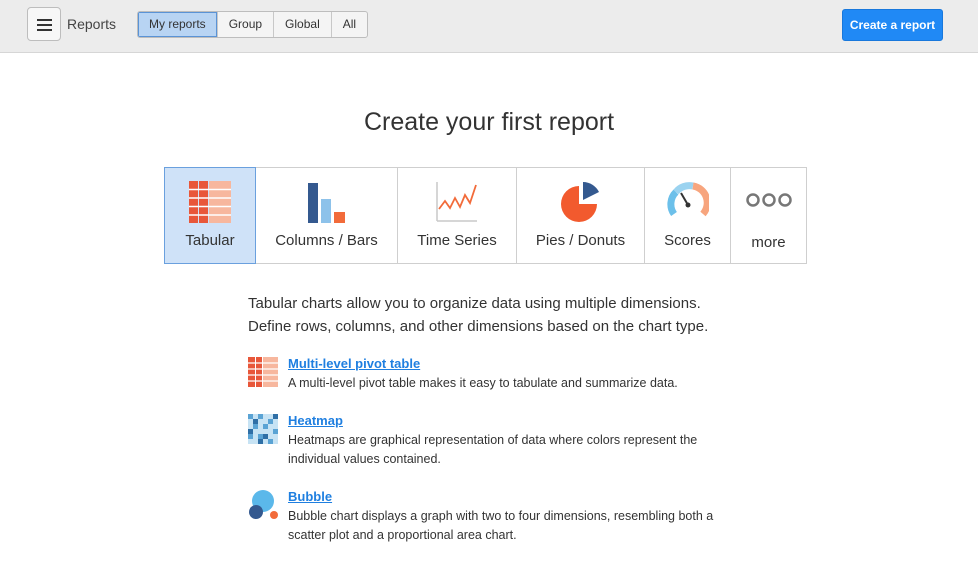 This screenshot has height=576, width=978. I want to click on heatmap-icon, so click(263, 429).